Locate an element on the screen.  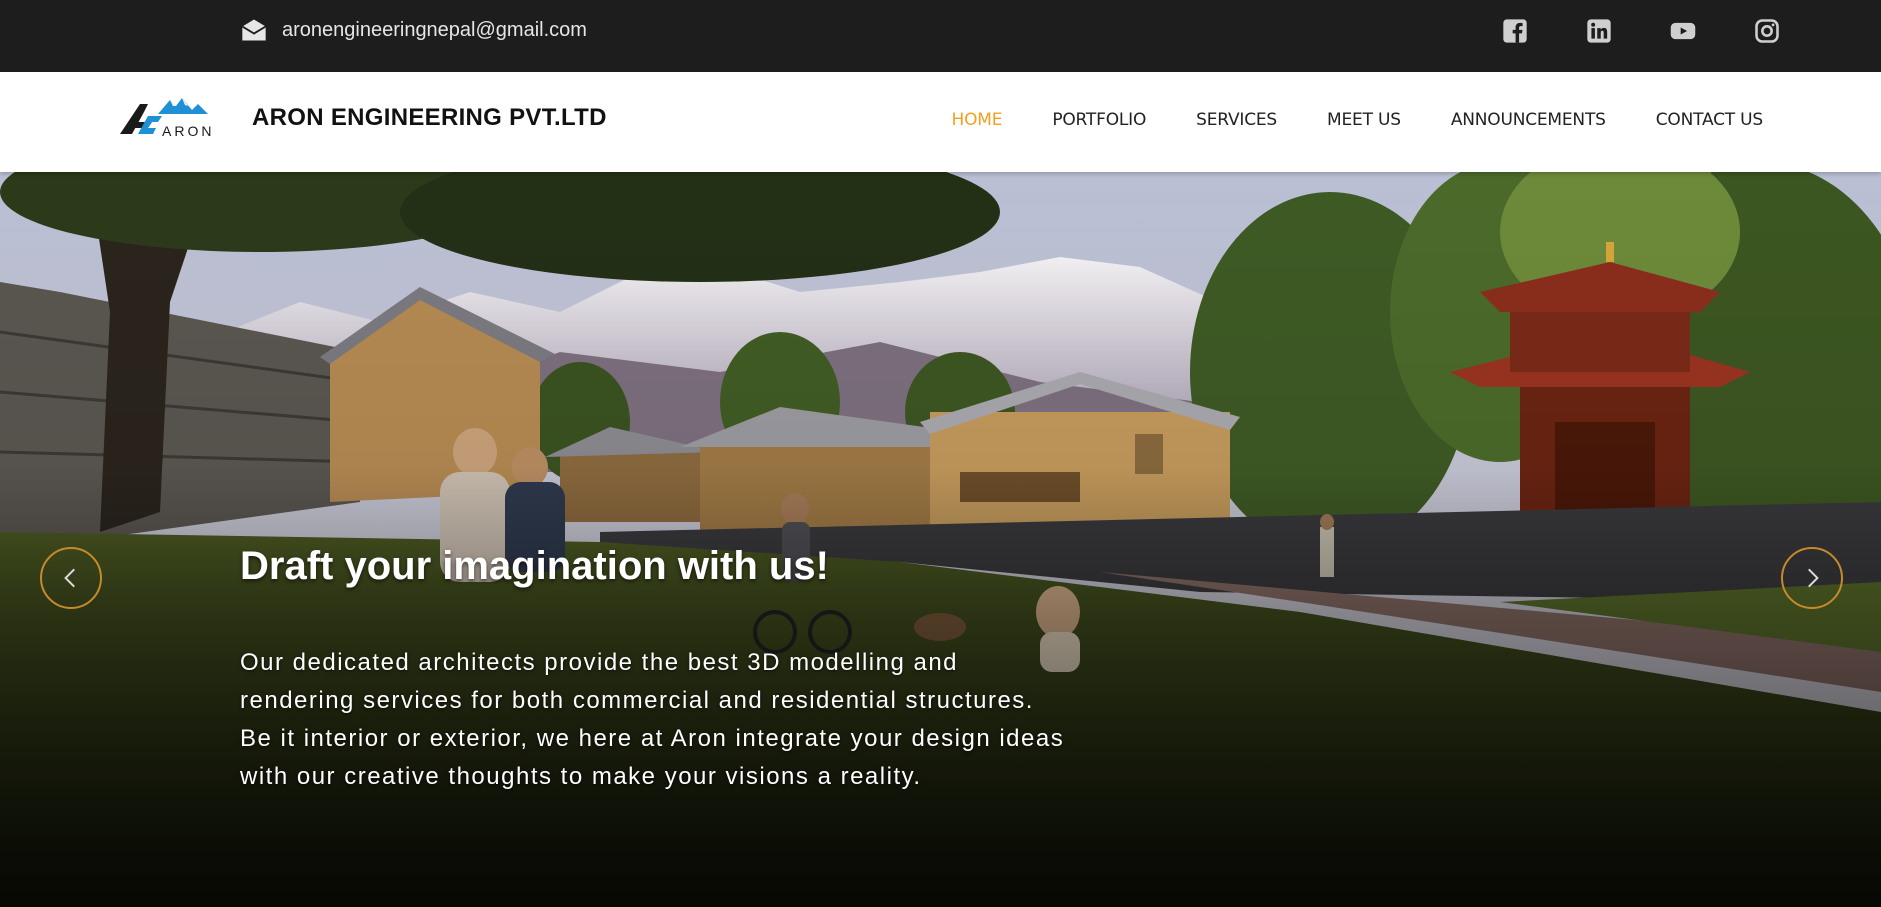
svg-text: ARON is located at coordinates (188, 131).